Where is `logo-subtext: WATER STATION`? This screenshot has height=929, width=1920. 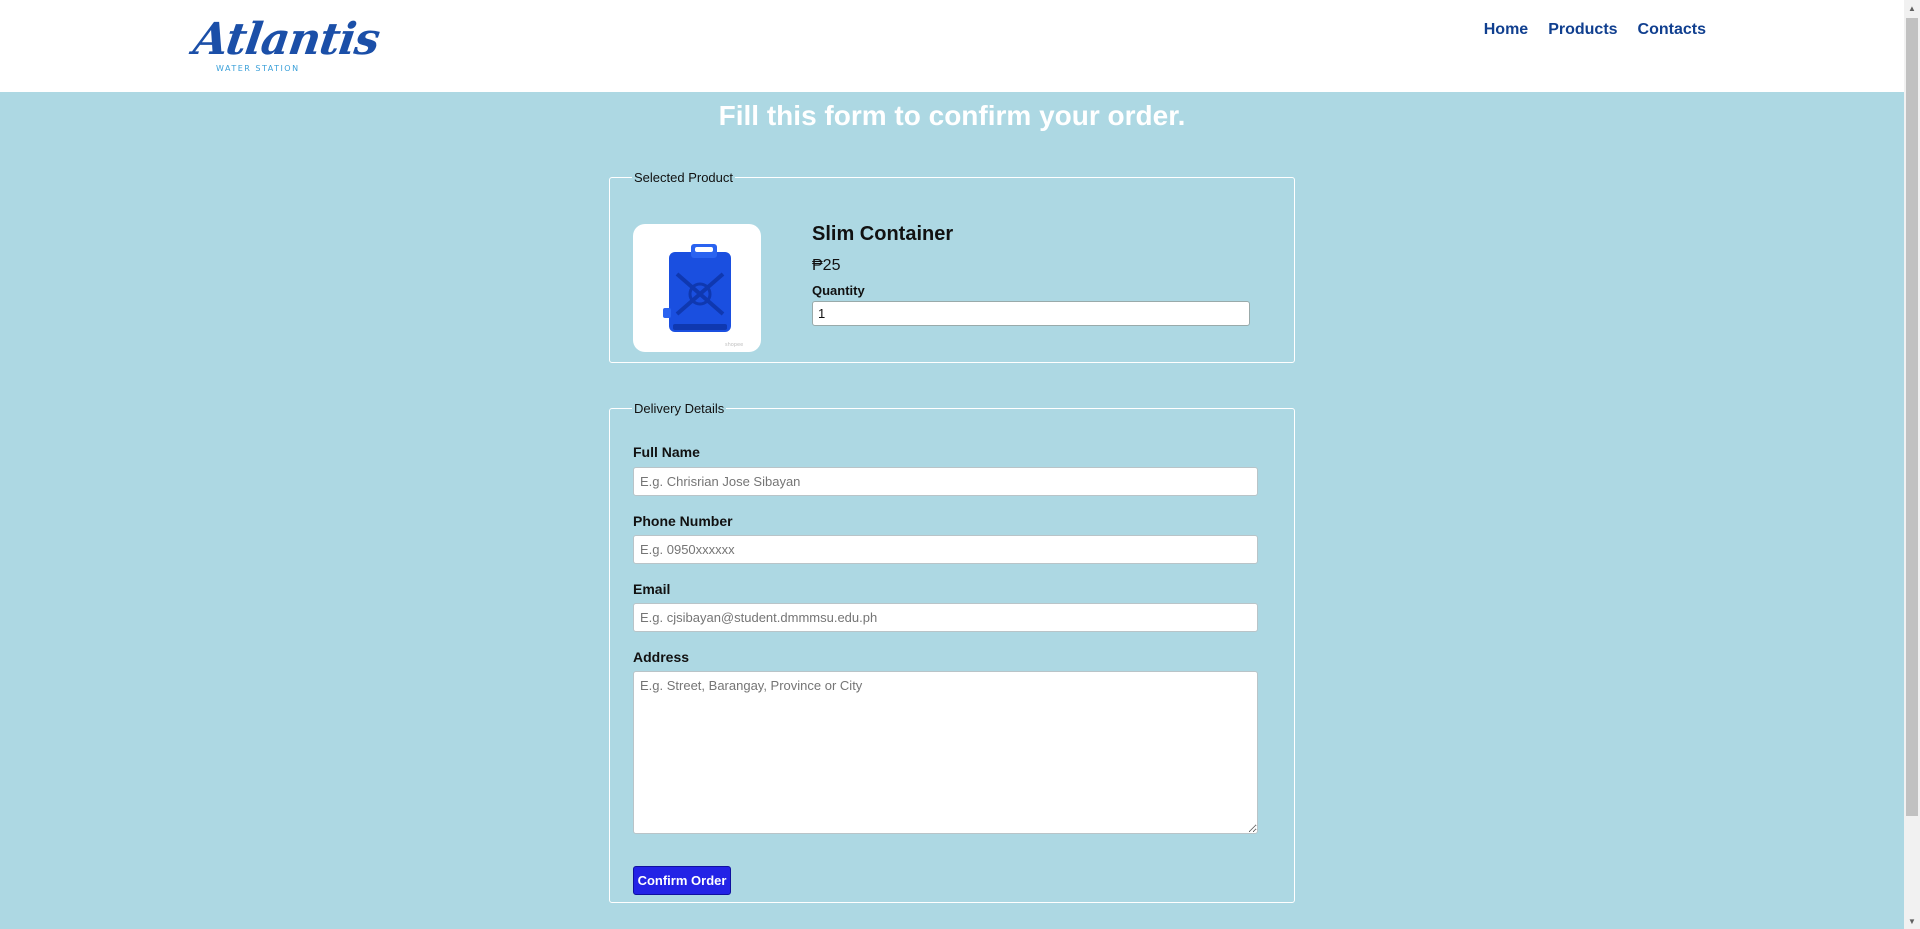
logo-subtext: WATER STATION is located at coordinates (258, 68).